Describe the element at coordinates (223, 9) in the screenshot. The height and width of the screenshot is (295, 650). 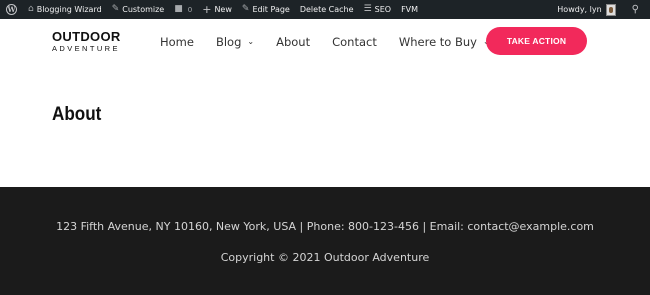
I see `new-label: New` at that location.